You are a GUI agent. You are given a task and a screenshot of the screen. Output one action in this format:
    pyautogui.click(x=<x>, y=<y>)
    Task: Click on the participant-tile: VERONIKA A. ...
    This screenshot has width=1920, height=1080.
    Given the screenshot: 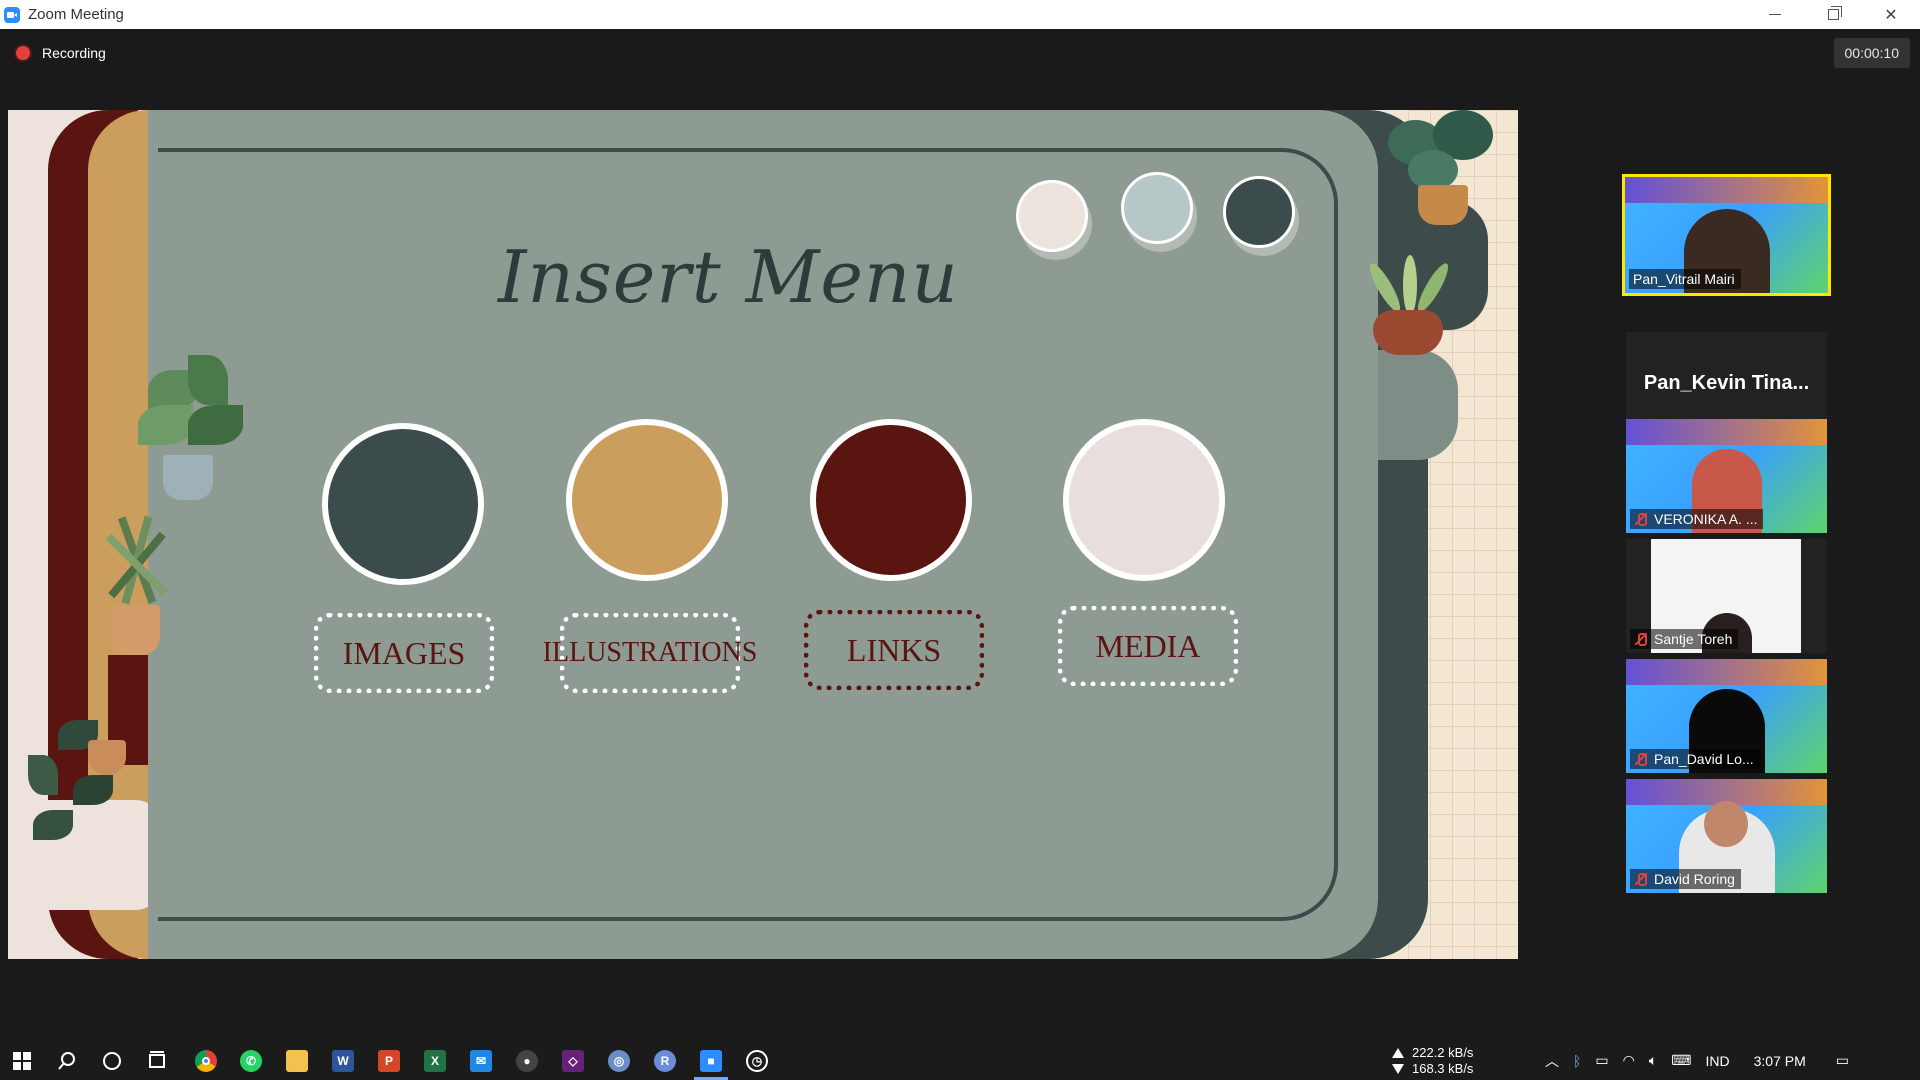 What is the action you would take?
    pyautogui.click(x=1726, y=476)
    